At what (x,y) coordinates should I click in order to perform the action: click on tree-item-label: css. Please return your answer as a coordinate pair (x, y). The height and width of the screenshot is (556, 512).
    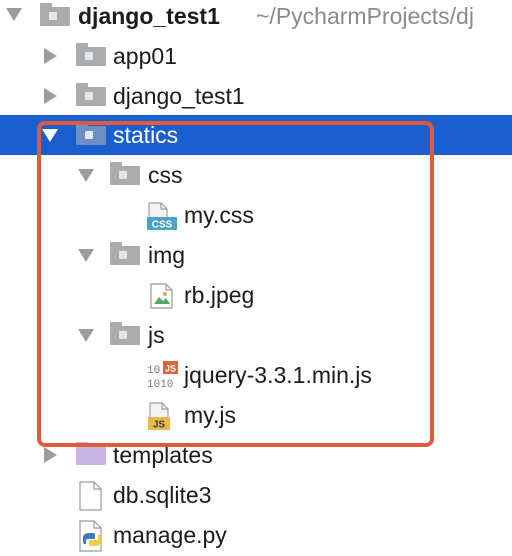
    Looking at the image, I should click on (165, 175).